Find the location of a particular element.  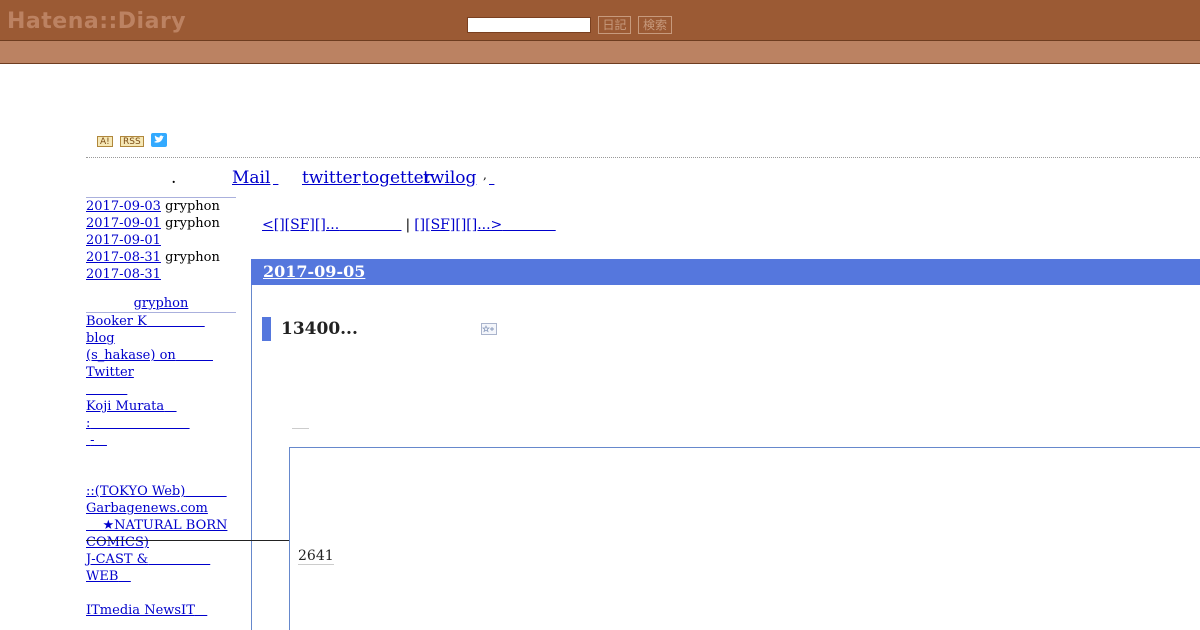

sidebar-link-item: Garbagenews.com is located at coordinates (147, 508).